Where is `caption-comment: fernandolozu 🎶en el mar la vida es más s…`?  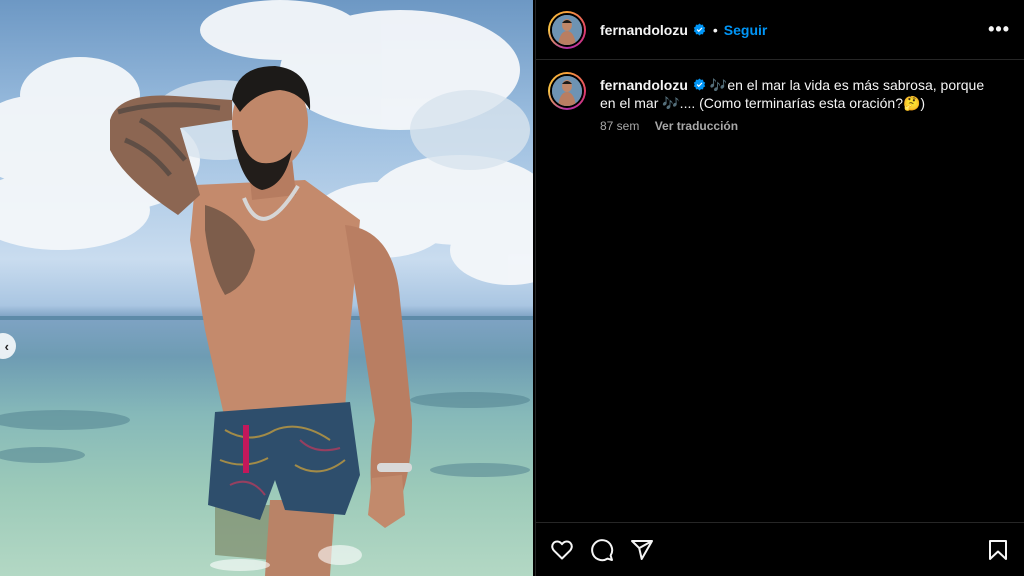
caption-comment: fernandolozu 🎶en el mar la vida es más s… is located at coordinates (780, 96).